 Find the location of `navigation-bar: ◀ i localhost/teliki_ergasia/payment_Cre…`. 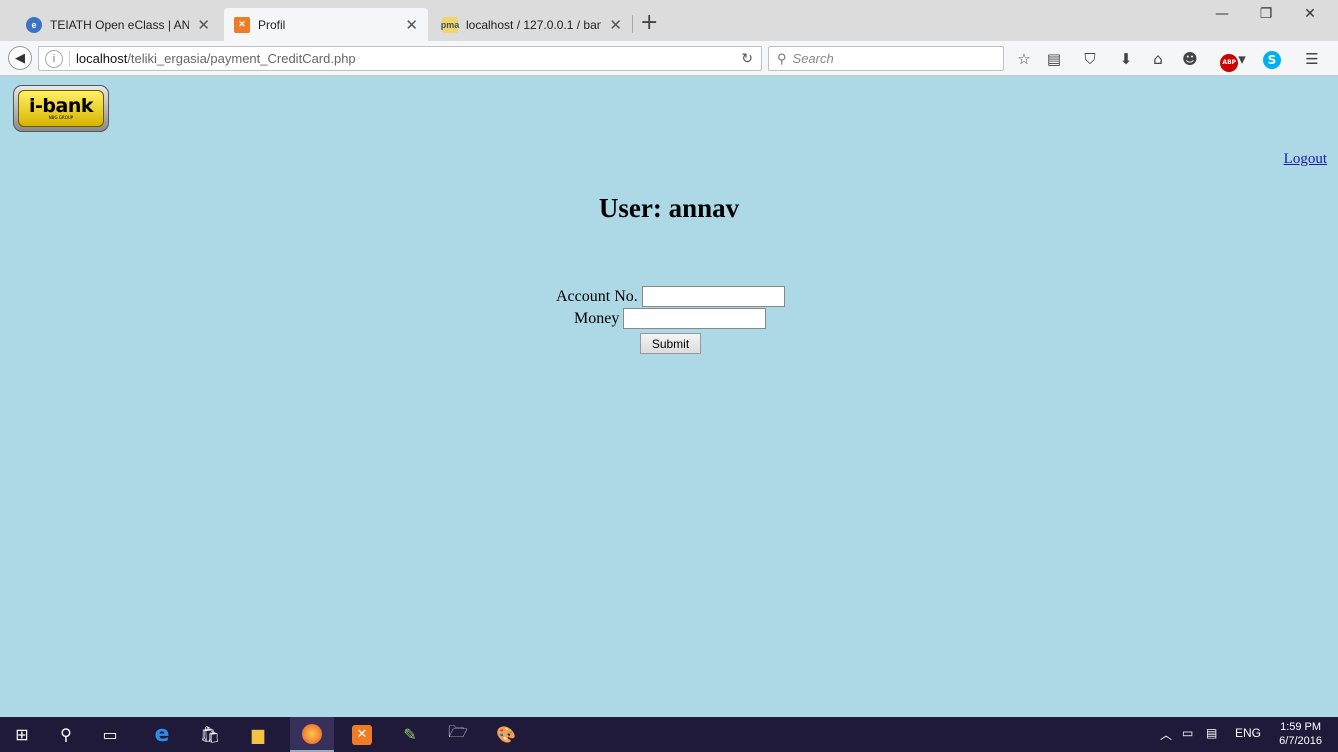

navigation-bar: ◀ i localhost/teliki_ergasia/payment_Cre… is located at coordinates (669, 58).